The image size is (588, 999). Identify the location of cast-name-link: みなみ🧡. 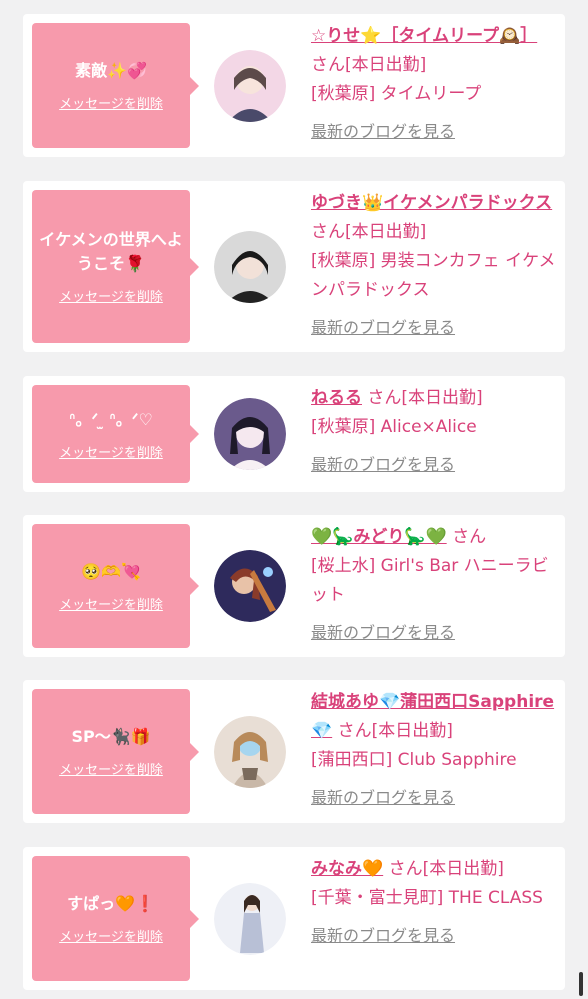
(347, 869).